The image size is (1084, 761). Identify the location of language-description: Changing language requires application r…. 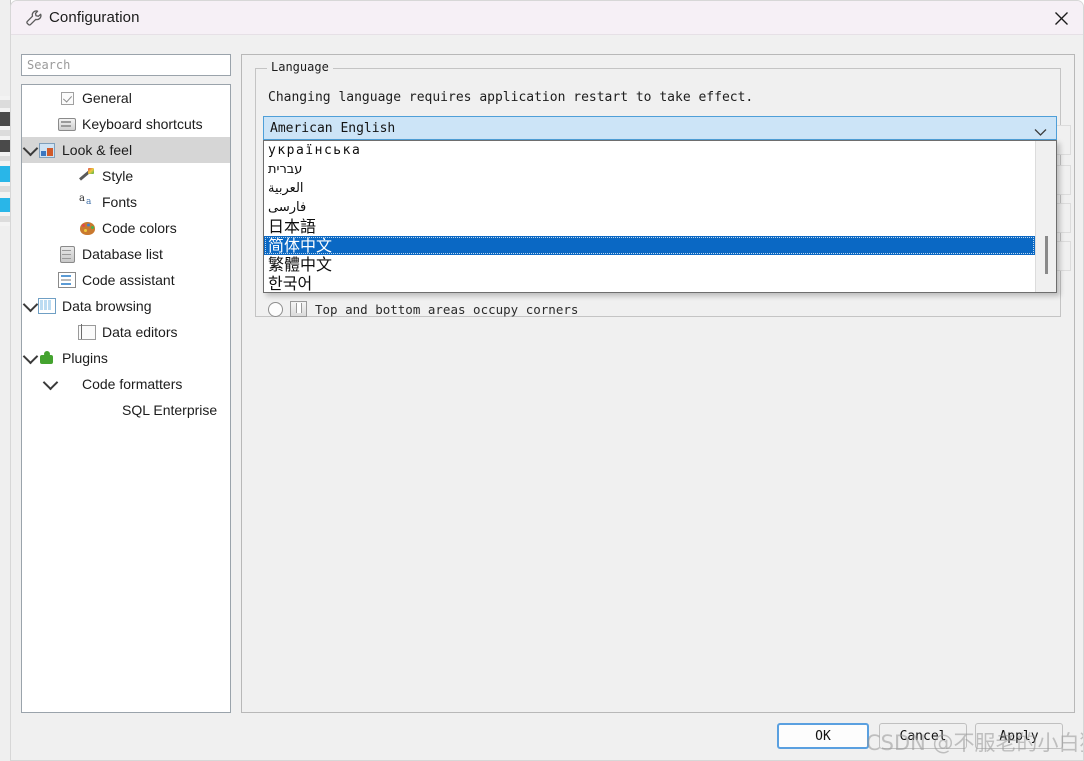
(511, 97).